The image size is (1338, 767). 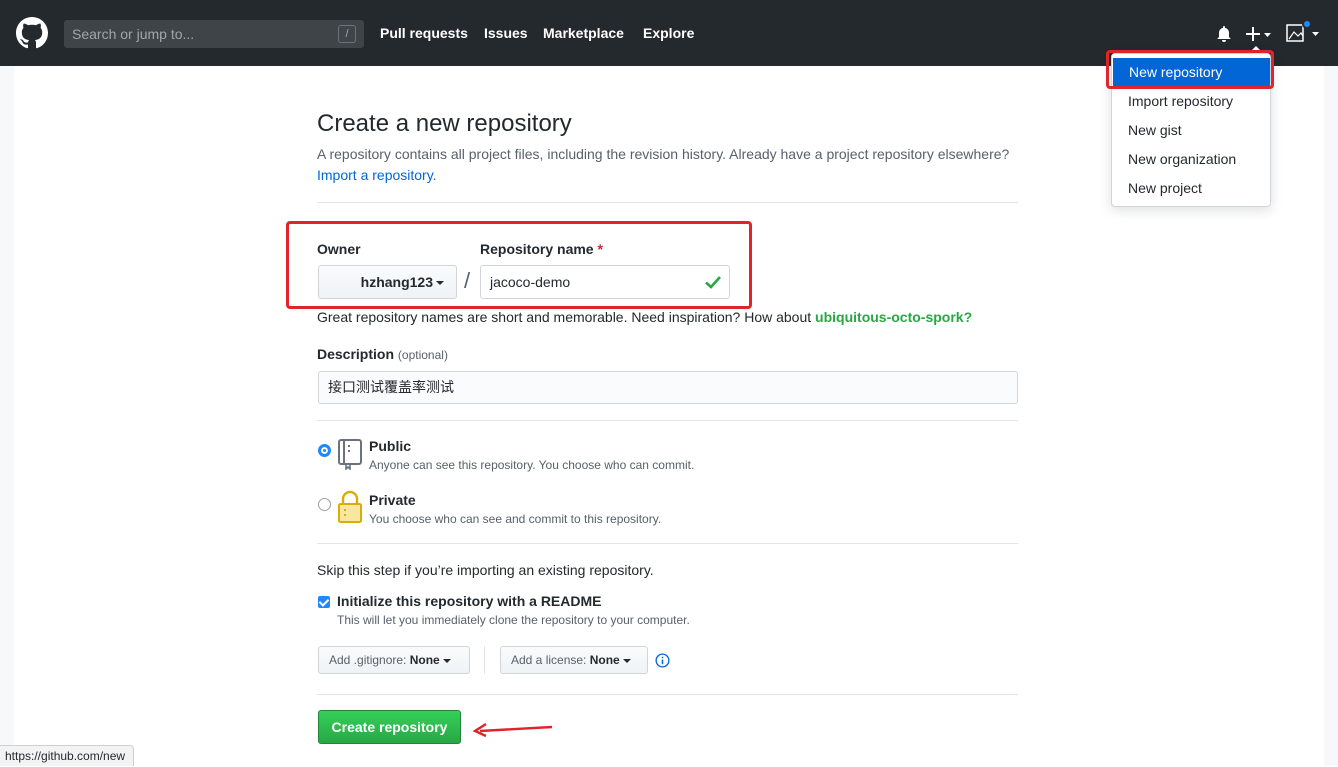 What do you see at coordinates (519, 265) in the screenshot?
I see `annotation-highlight-owner-repo` at bounding box center [519, 265].